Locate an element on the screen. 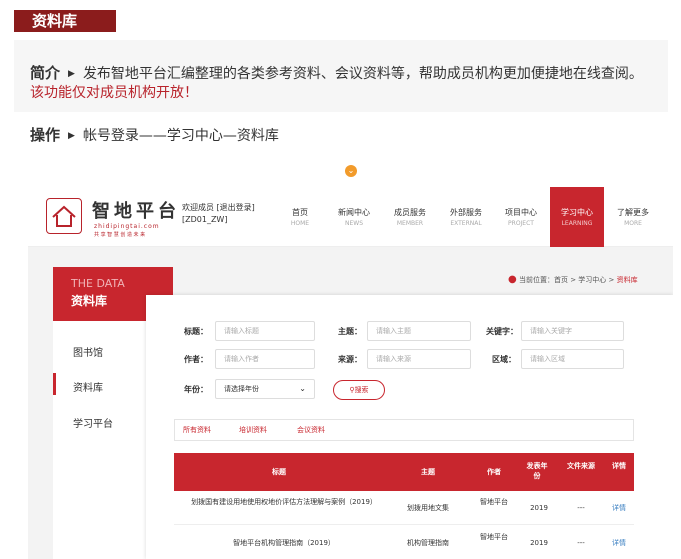  tab-meeting: 会议资料 is located at coordinates (311, 430).